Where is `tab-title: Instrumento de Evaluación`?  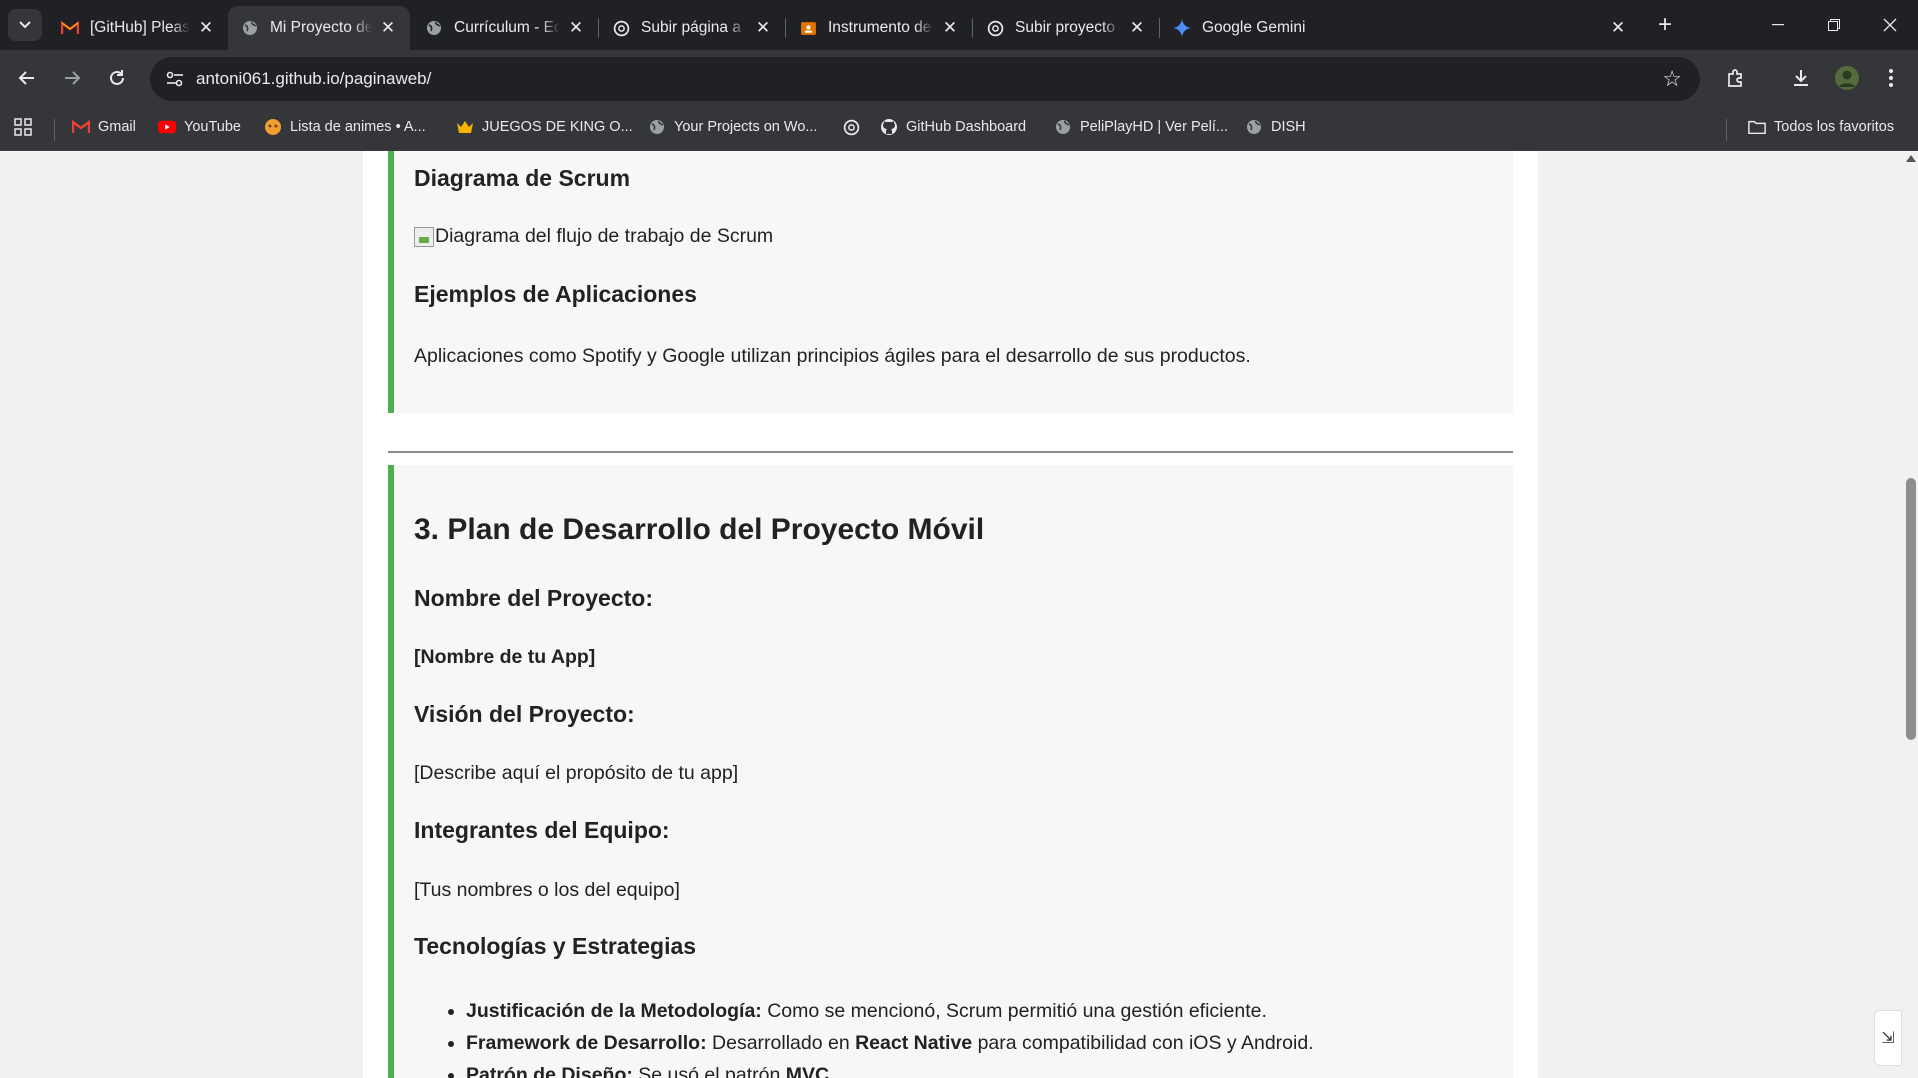
tab-title: Instrumento de Evaluación is located at coordinates (881, 27).